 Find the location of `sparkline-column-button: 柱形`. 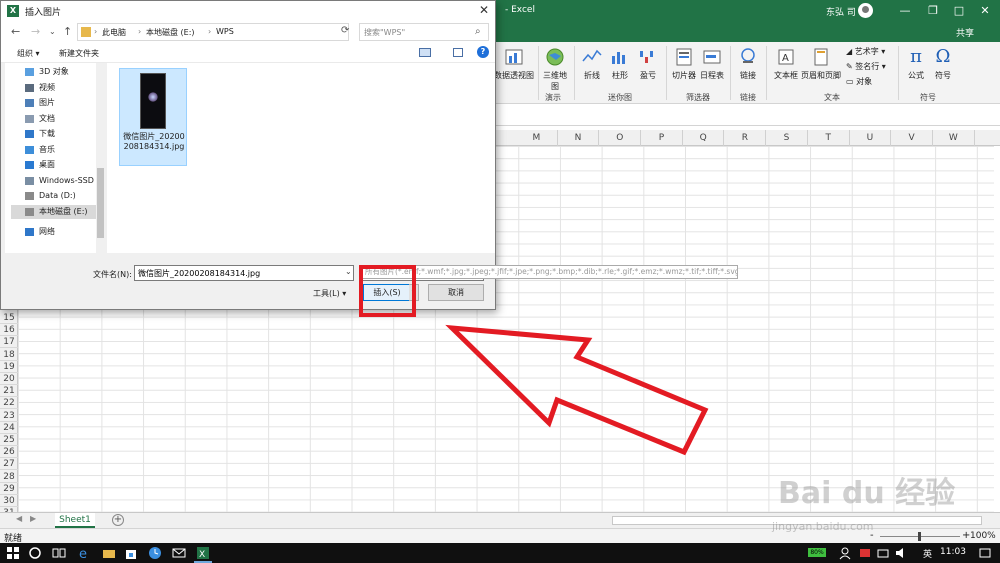

sparkline-column-button: 柱形 is located at coordinates (620, 63).